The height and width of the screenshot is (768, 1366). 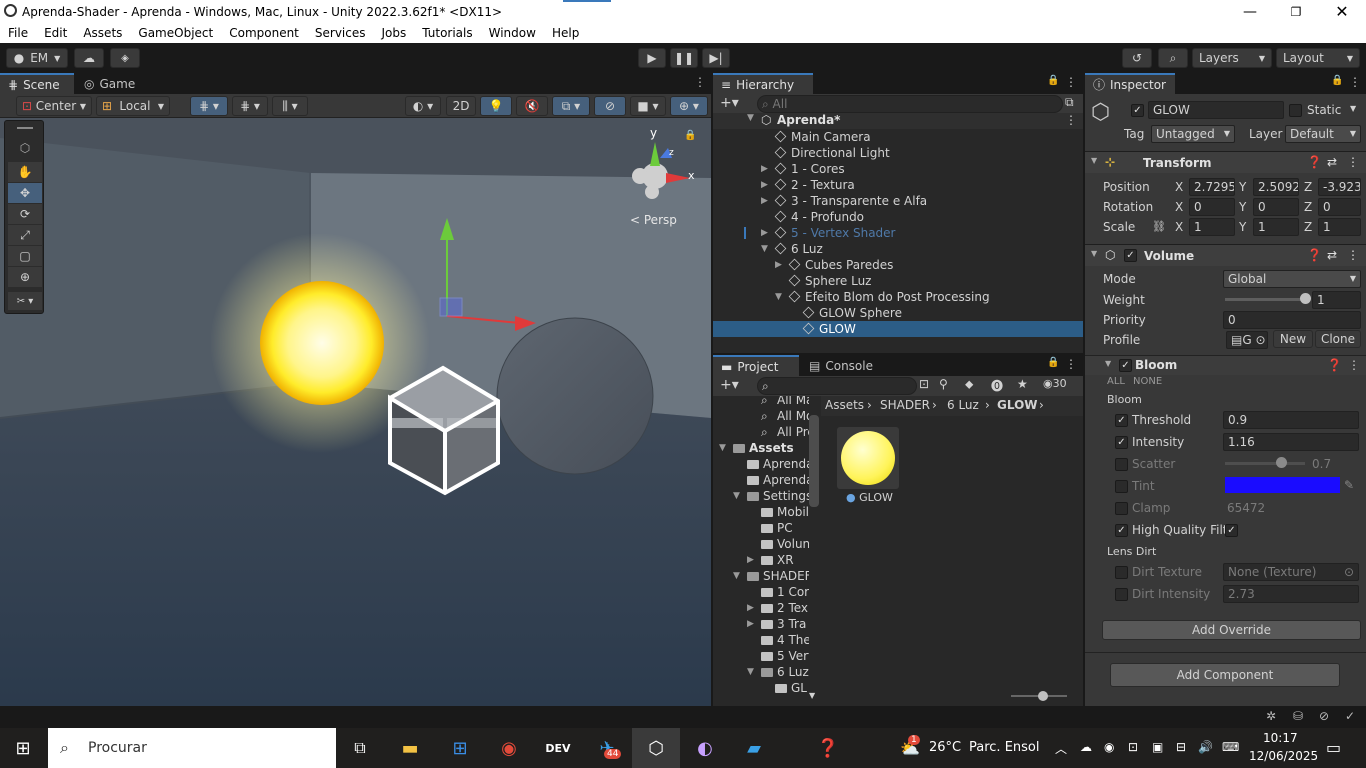 What do you see at coordinates (898, 185) in the screenshot?
I see `hierarchy-item: ▶ 2 - Textura` at bounding box center [898, 185].